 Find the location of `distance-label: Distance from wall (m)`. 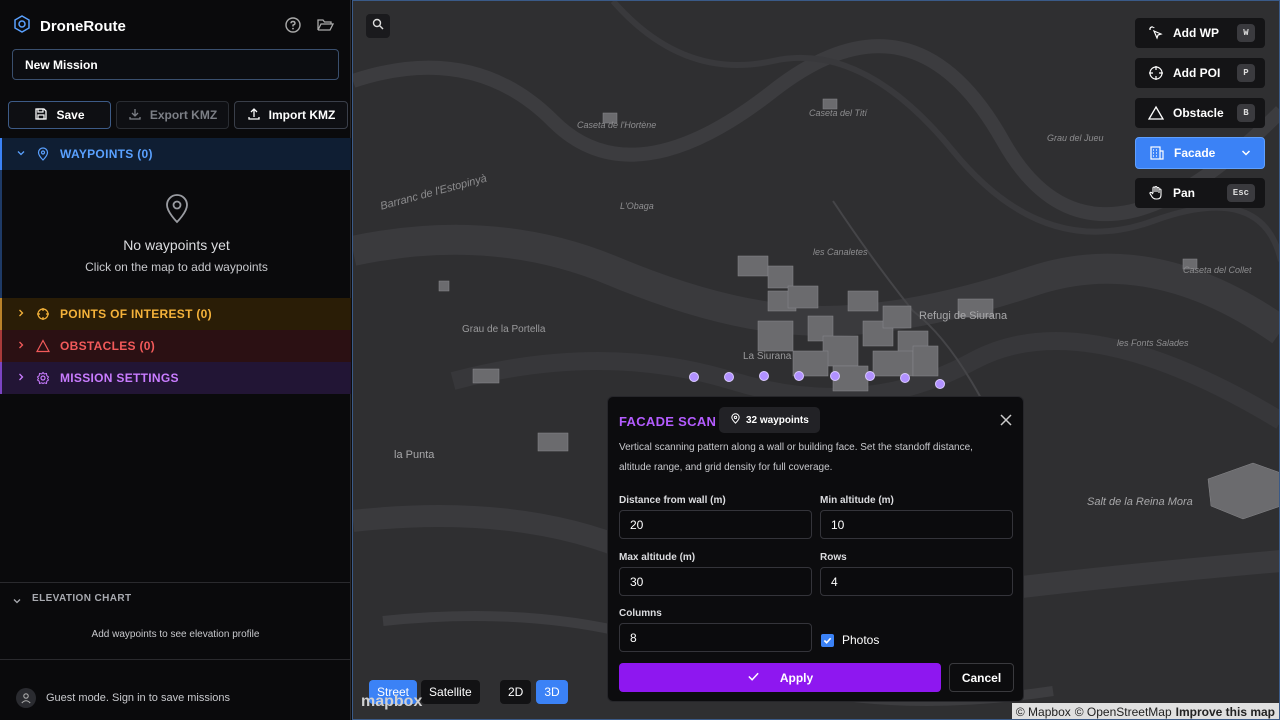

distance-label: Distance from wall (m) is located at coordinates (672, 500).